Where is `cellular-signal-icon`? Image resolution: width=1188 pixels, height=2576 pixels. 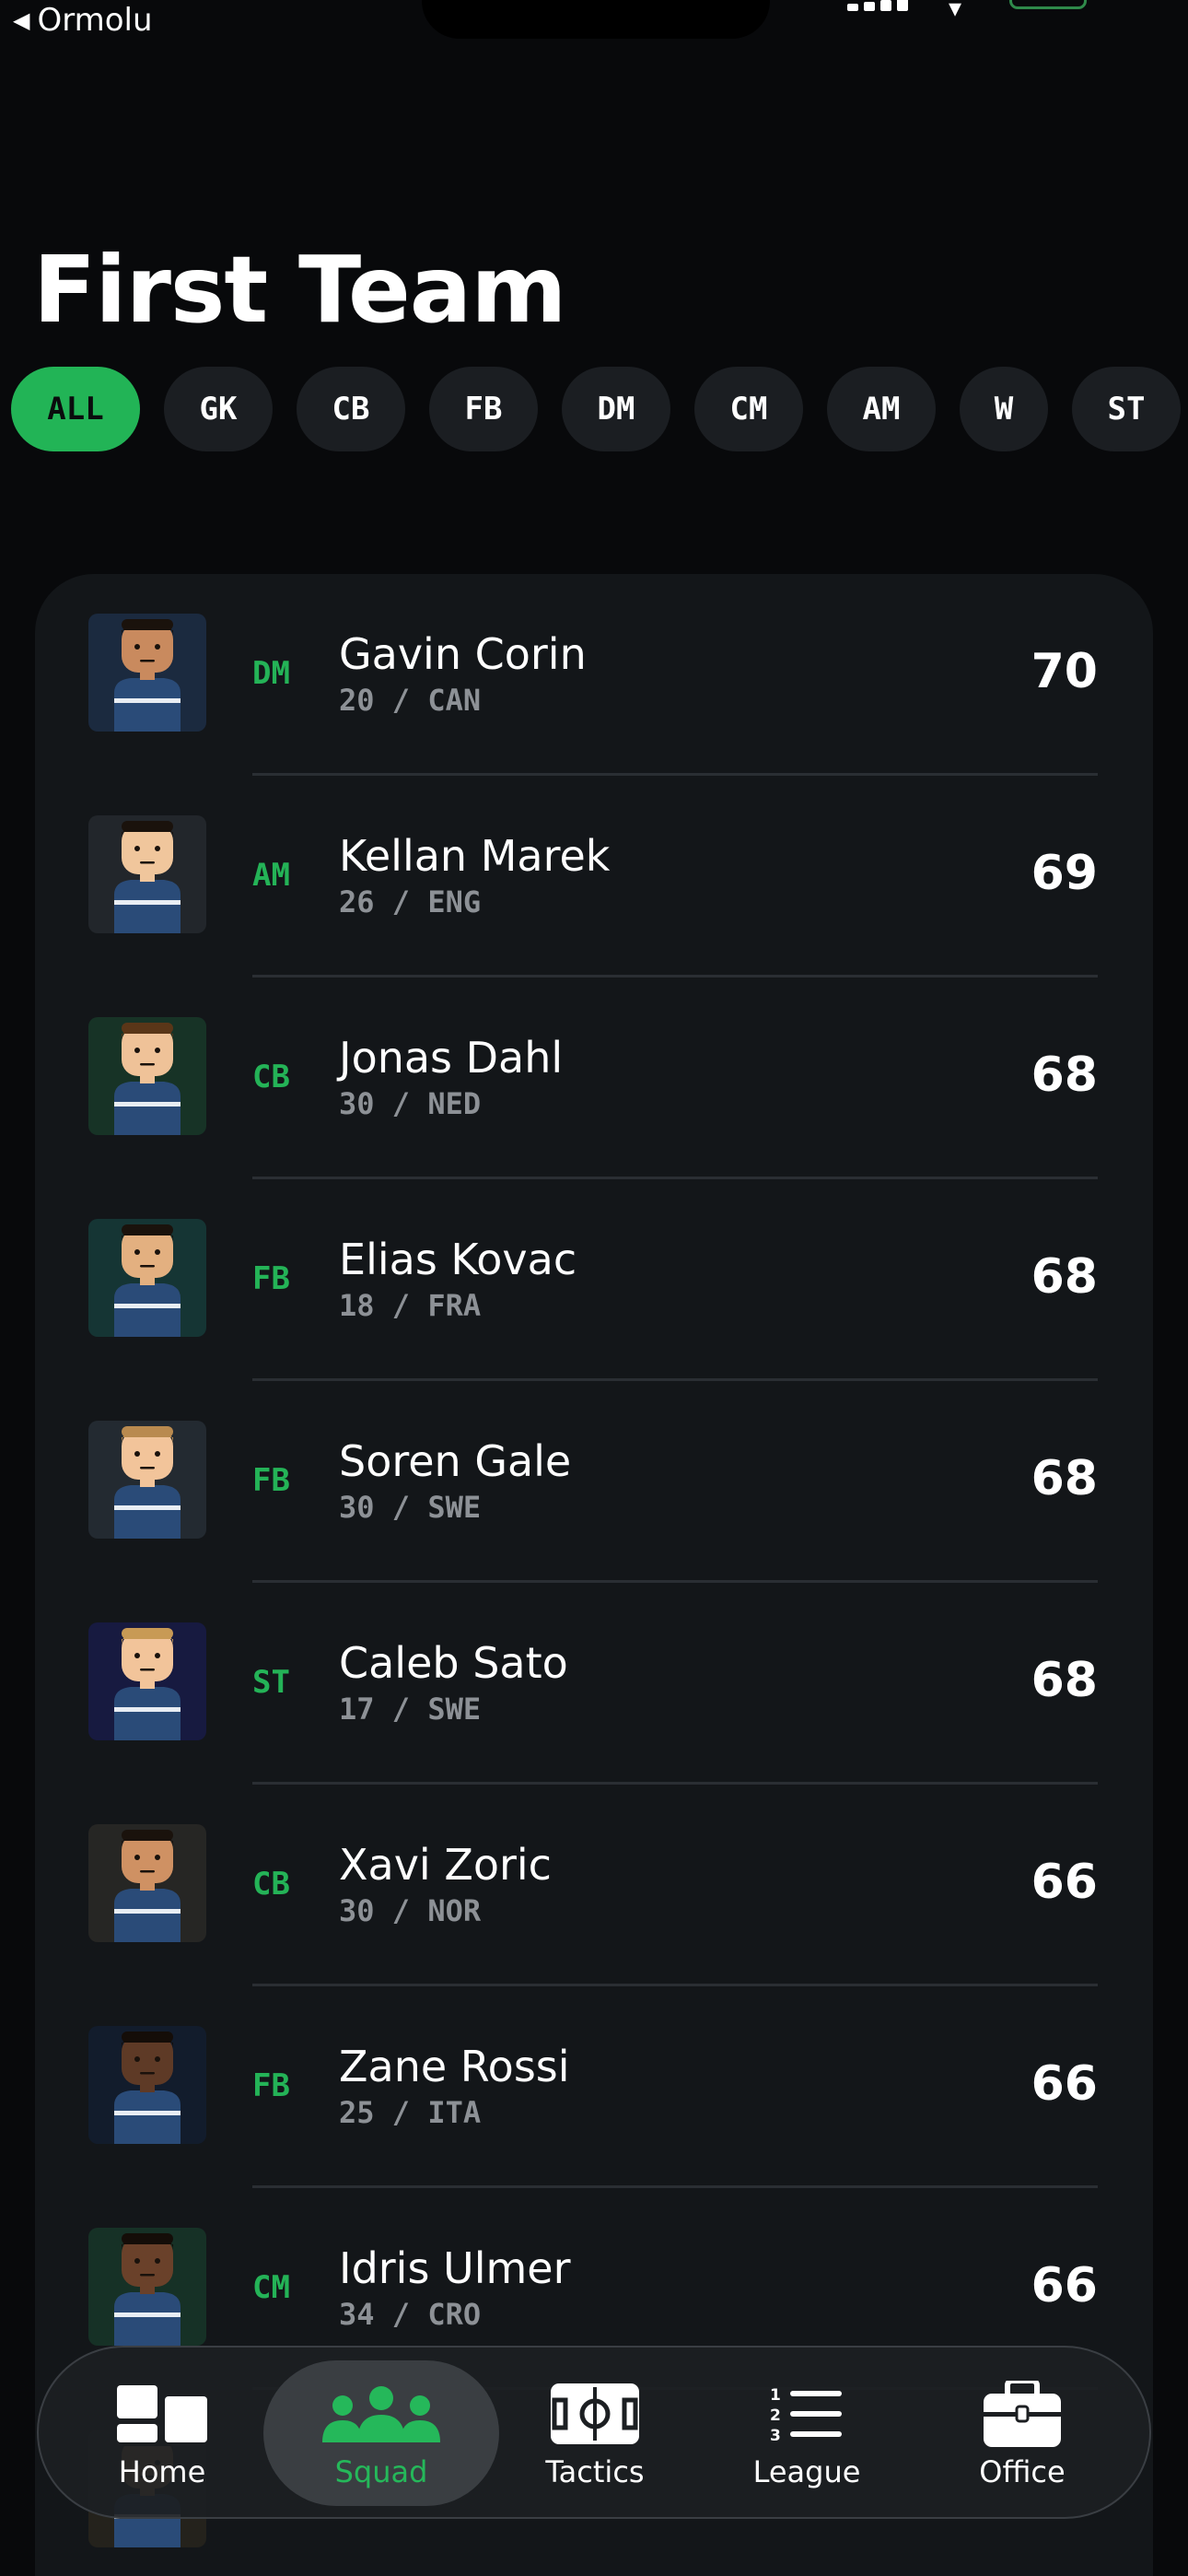
cellular-signal-icon is located at coordinates (877, 5).